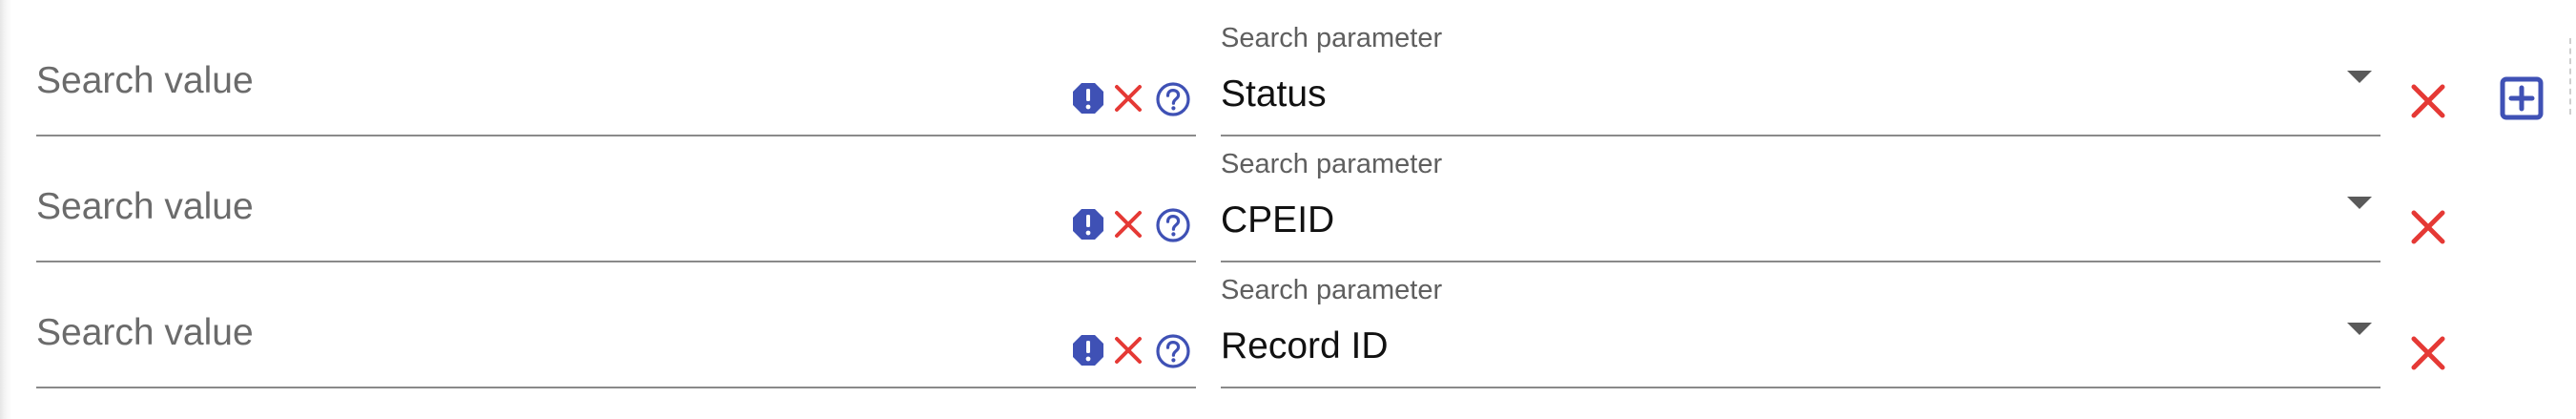  What do you see at coordinates (616, 388) in the screenshot?
I see `search-value-underline` at bounding box center [616, 388].